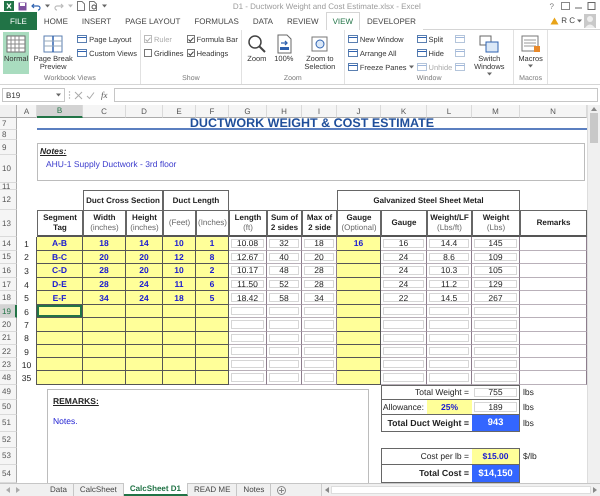 The image size is (600, 496). I want to click on table-cell: 267, so click(496, 298).